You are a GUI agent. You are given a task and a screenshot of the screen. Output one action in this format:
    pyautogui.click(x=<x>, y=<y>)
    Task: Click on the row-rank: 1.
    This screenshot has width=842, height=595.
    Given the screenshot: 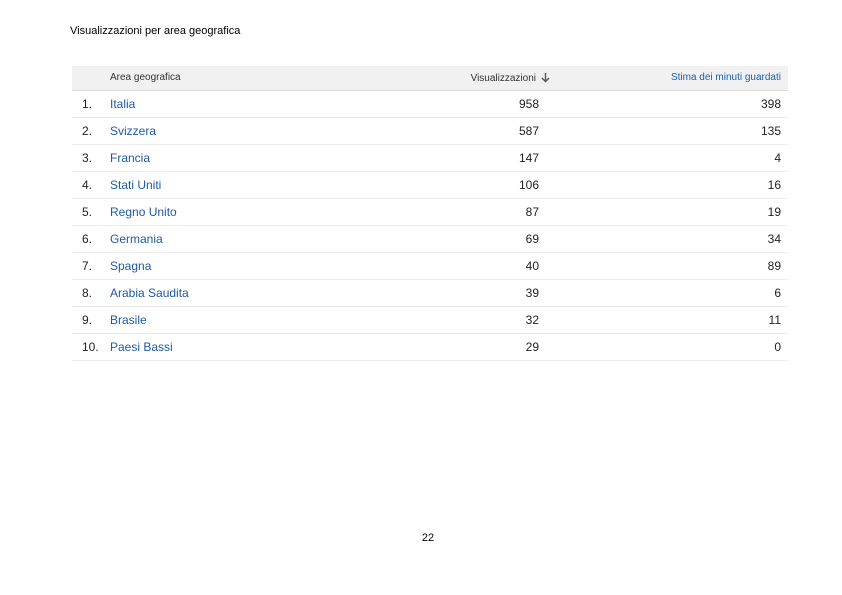 What is the action you would take?
    pyautogui.click(x=91, y=104)
    